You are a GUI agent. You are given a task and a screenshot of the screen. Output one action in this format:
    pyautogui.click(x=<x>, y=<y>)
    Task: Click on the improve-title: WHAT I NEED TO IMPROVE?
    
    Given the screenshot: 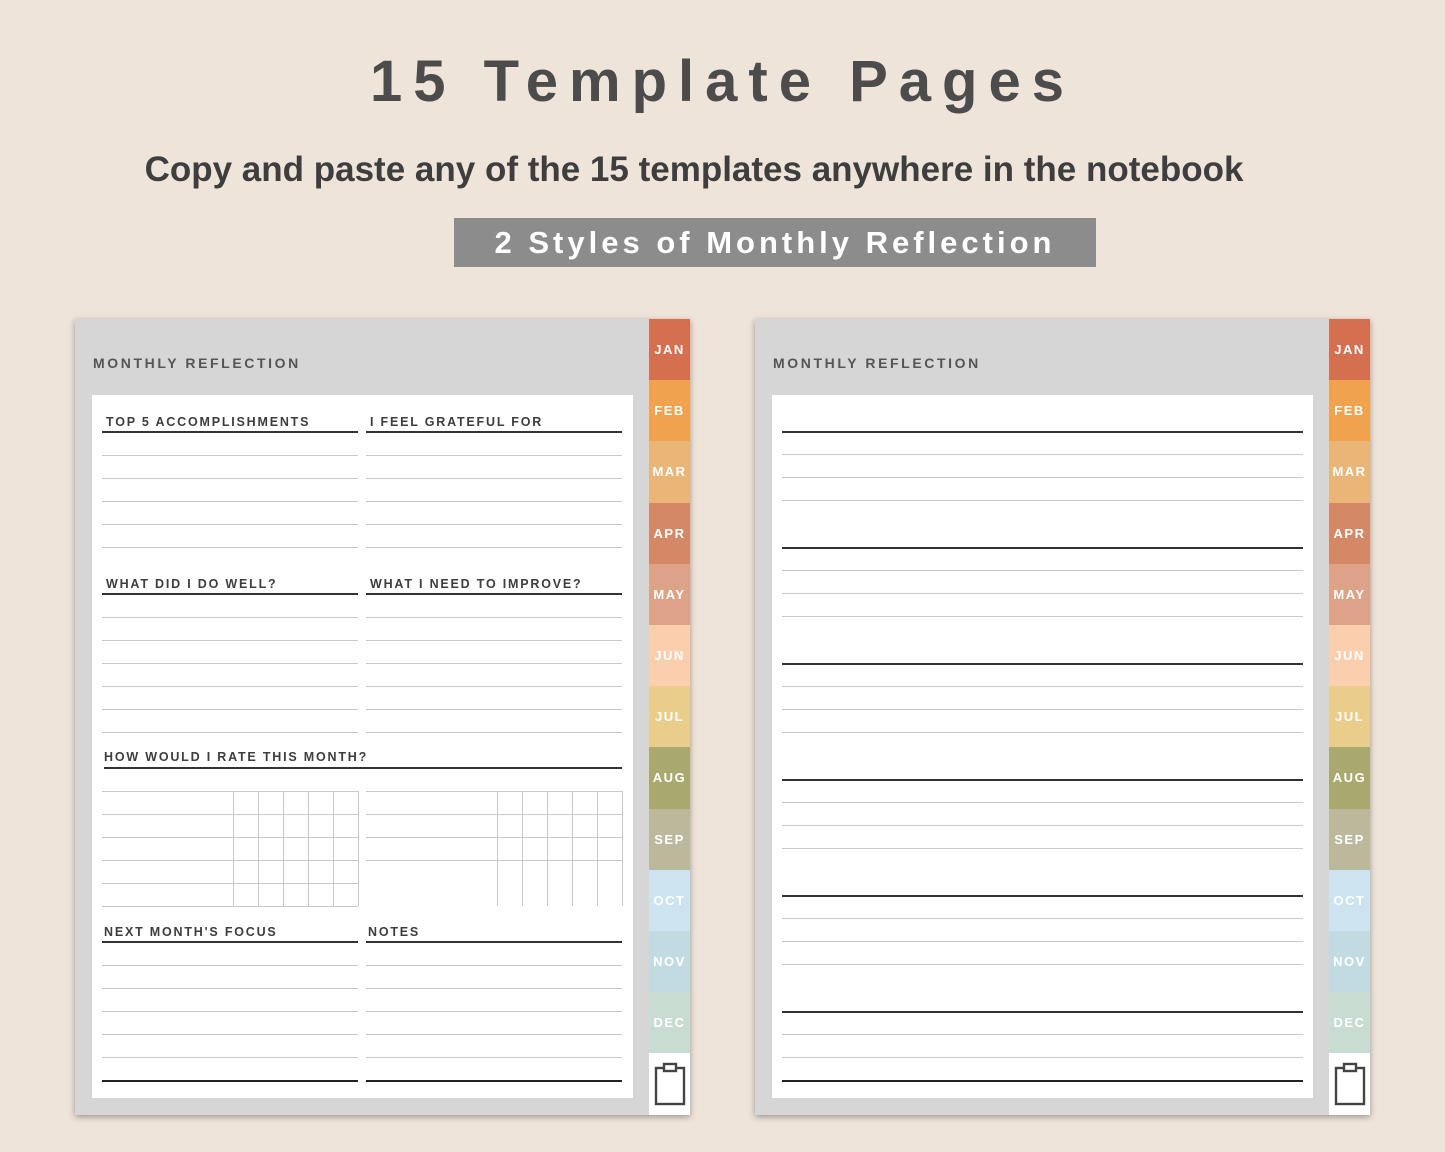 What is the action you would take?
    pyautogui.click(x=476, y=584)
    